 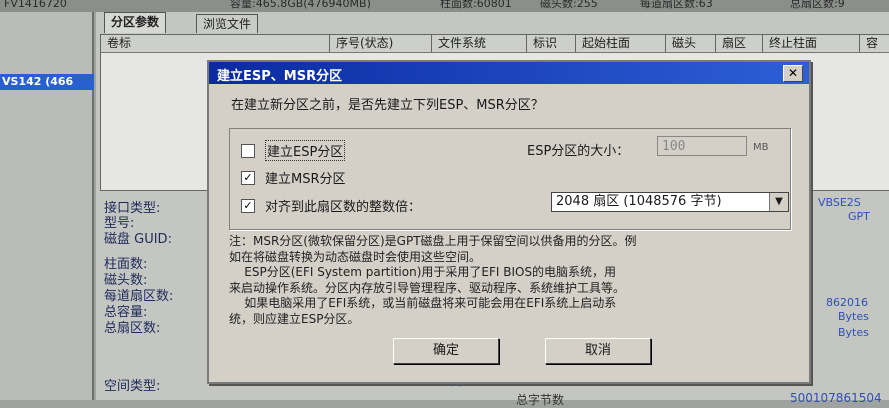 I want to click on close-button: ✕, so click(x=793, y=73).